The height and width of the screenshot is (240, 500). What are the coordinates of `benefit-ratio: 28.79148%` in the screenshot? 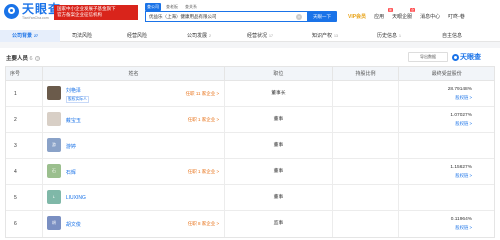 It's located at (459, 89).